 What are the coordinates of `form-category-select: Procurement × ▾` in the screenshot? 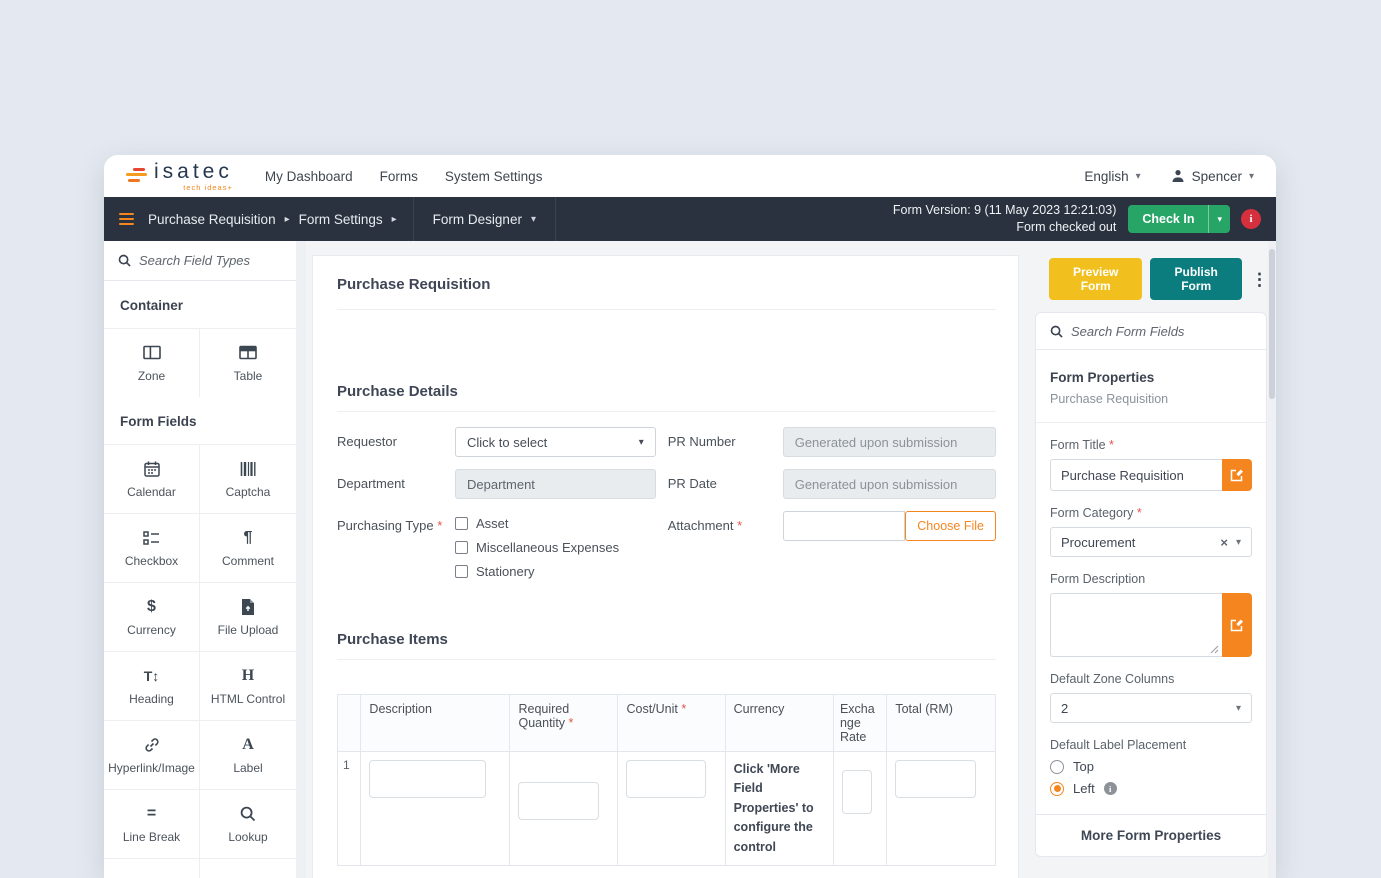 It's located at (1151, 542).